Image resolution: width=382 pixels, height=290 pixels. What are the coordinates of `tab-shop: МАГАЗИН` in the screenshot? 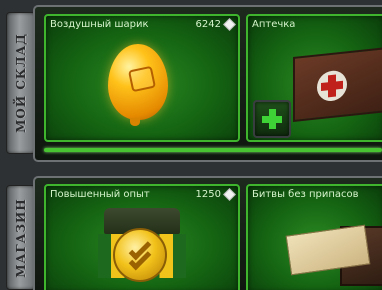 It's located at (21, 237).